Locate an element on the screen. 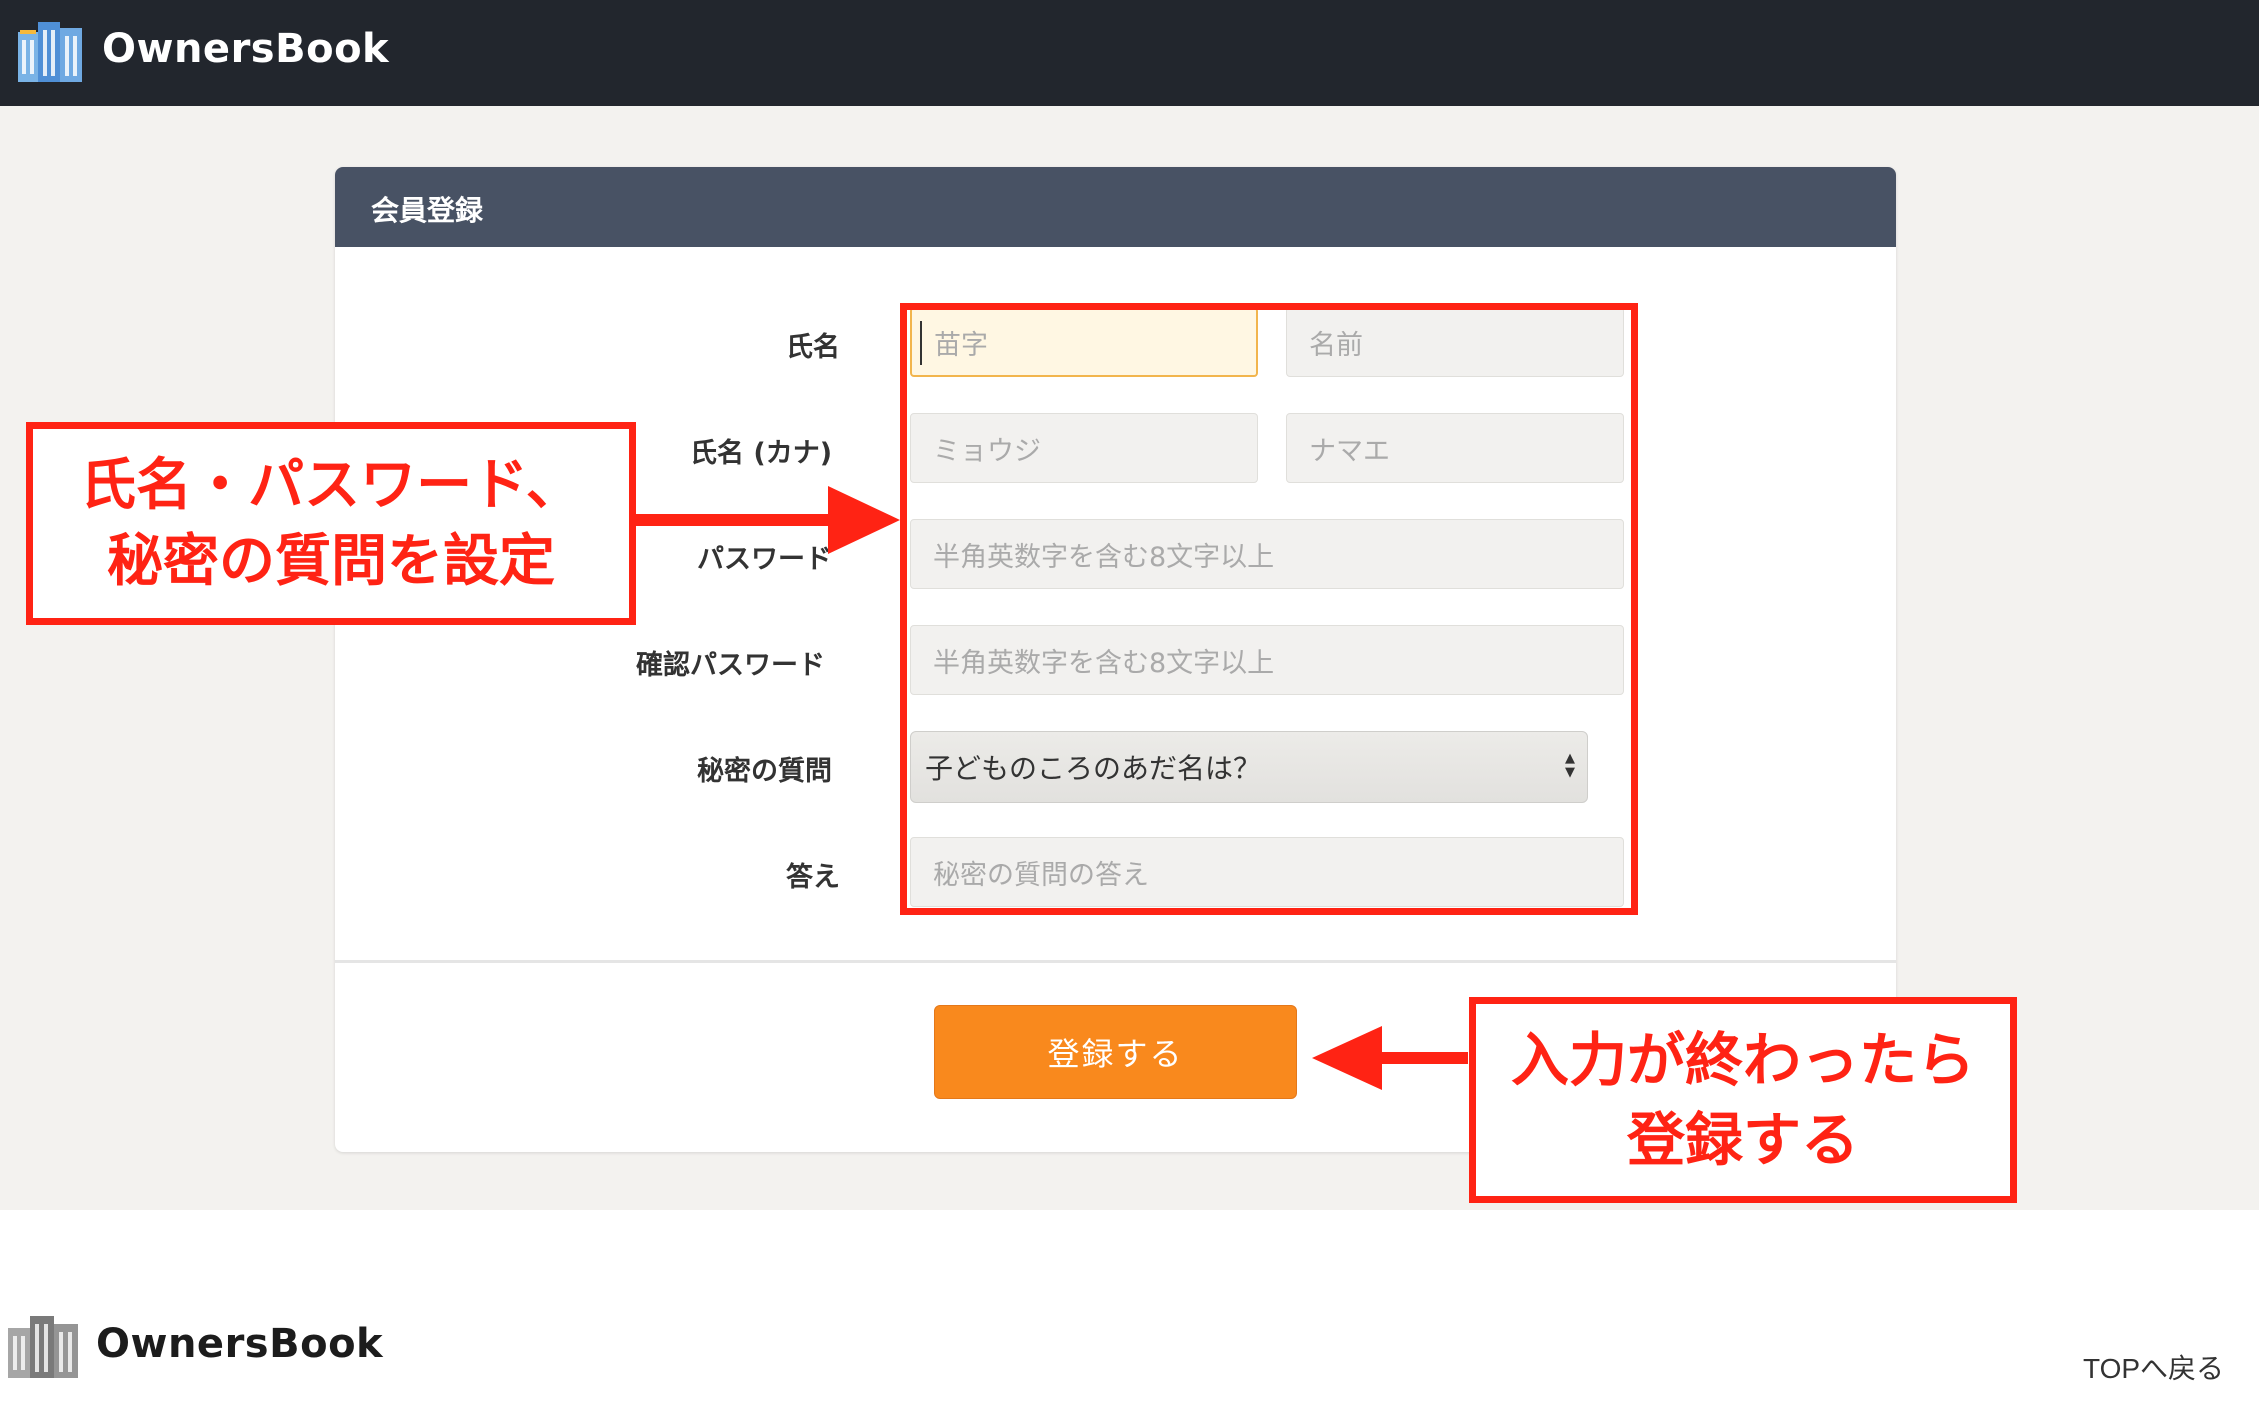  annotation-callout-settings: 氏名・パスワード、 秘密の質問を設定 is located at coordinates (331, 523).